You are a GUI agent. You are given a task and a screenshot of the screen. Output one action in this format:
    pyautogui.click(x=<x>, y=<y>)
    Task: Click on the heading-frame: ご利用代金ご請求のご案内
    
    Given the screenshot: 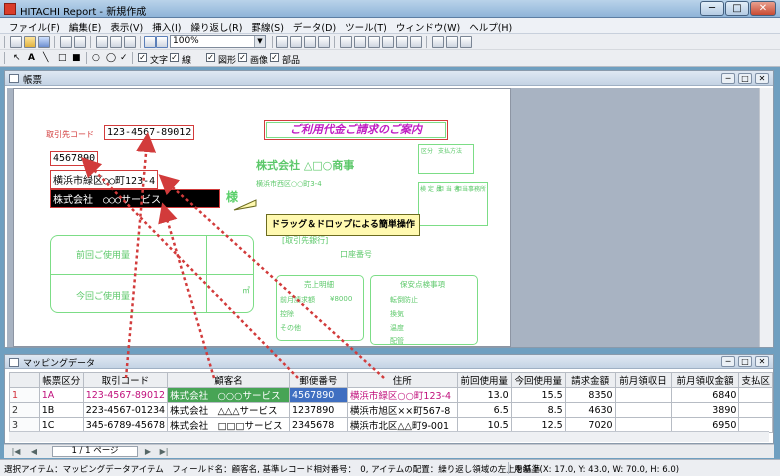 What is the action you would take?
    pyautogui.click(x=356, y=130)
    